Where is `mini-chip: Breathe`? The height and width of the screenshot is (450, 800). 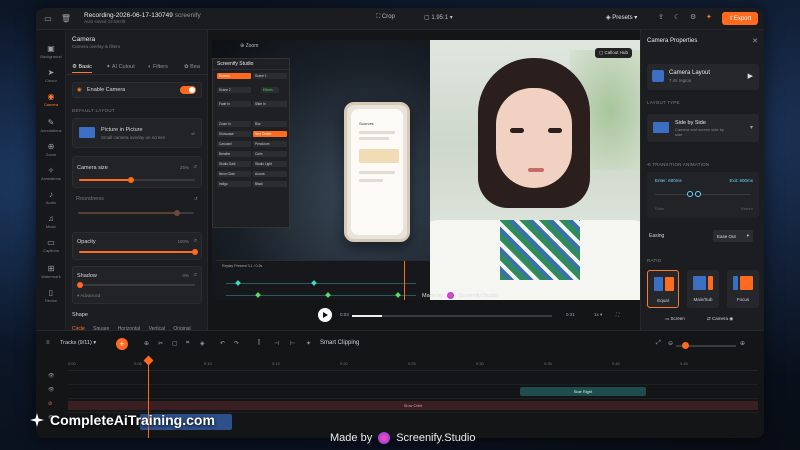
mini-chip: Breathe is located at coordinates (234, 154).